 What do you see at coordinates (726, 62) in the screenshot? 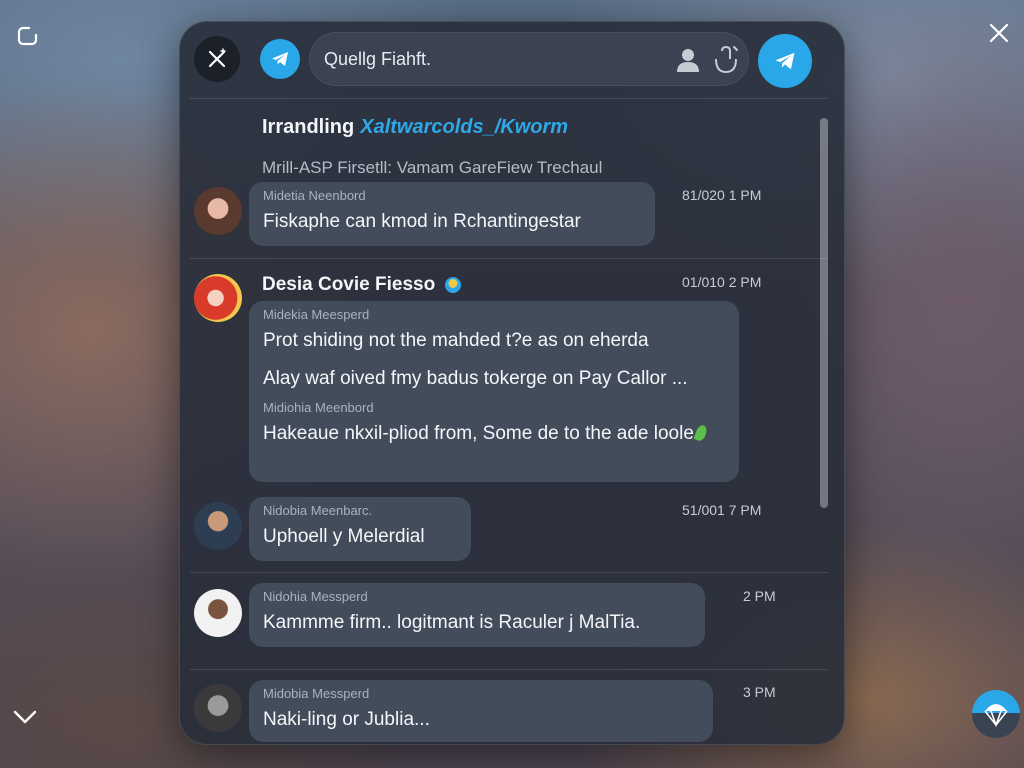
I see `microphone-icon` at bounding box center [726, 62].